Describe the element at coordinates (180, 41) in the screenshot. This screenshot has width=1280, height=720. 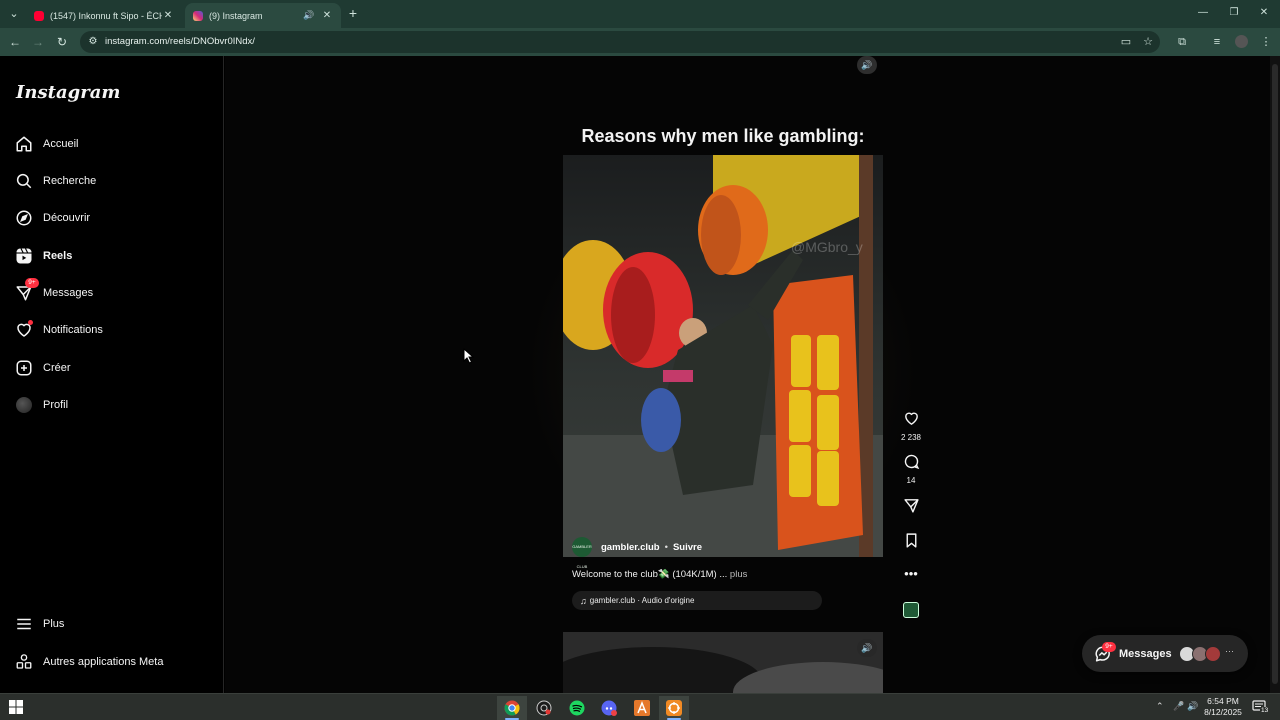
I see `url-text: instagram.com/reels/DNObvr0INdx/` at that location.